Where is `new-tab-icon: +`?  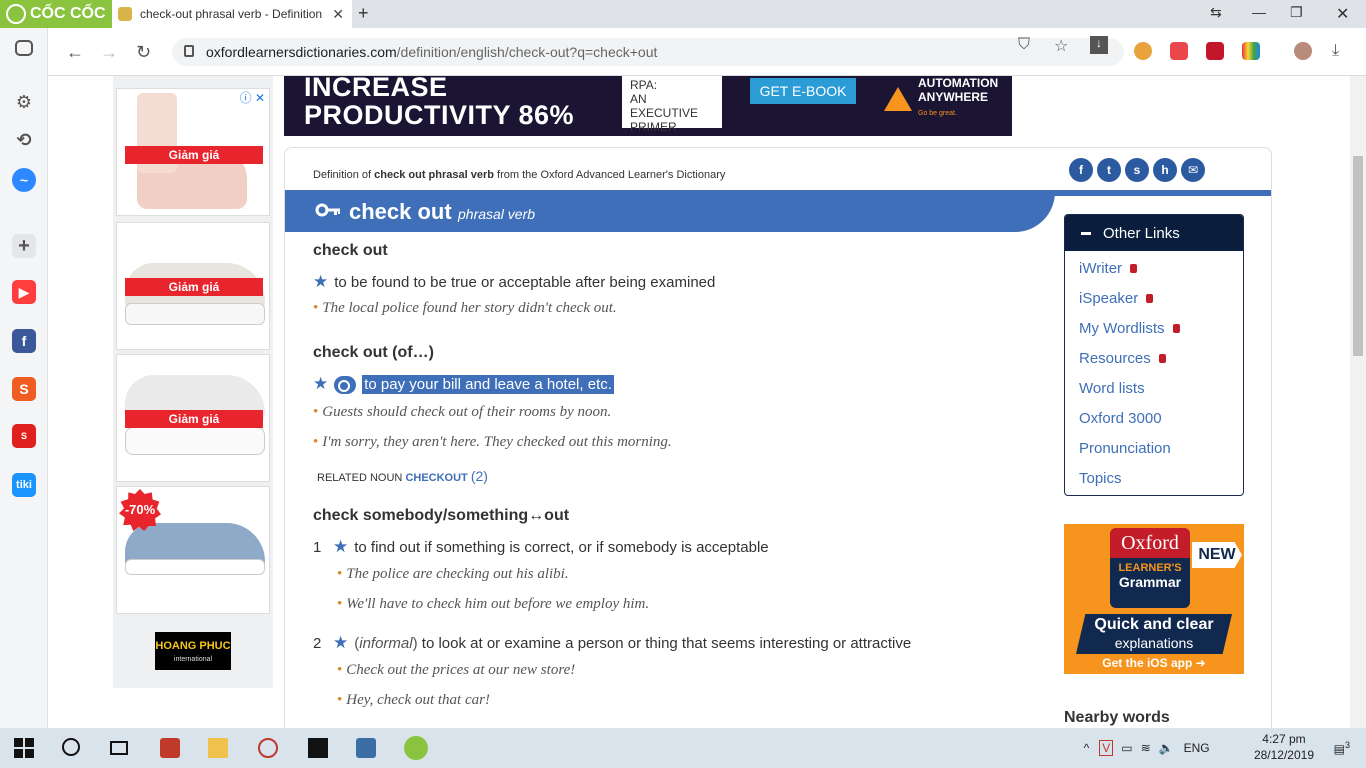 new-tab-icon: + is located at coordinates (363, 13).